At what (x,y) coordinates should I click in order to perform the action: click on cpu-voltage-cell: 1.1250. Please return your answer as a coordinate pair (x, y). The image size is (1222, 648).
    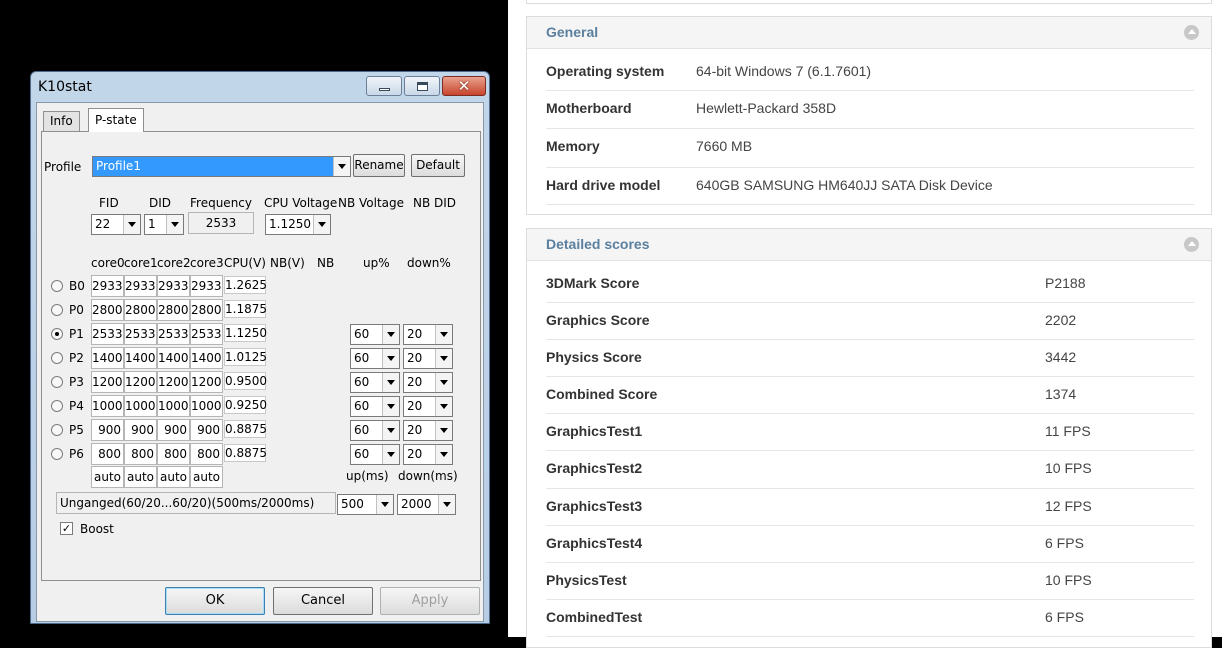
    Looking at the image, I should click on (245, 333).